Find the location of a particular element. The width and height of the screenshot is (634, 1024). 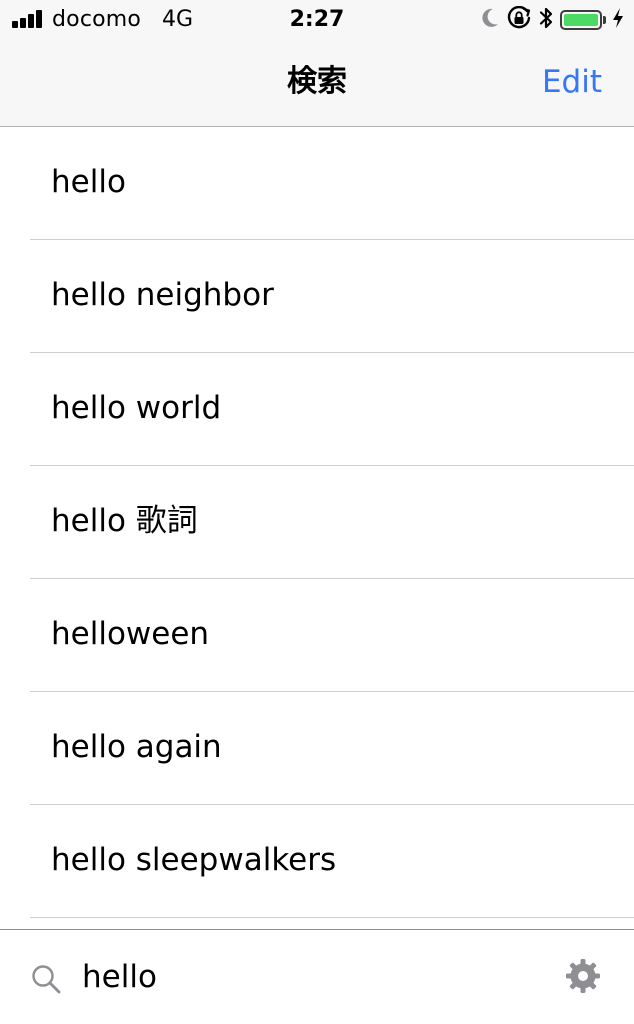

gear-icon is located at coordinates (583, 976).